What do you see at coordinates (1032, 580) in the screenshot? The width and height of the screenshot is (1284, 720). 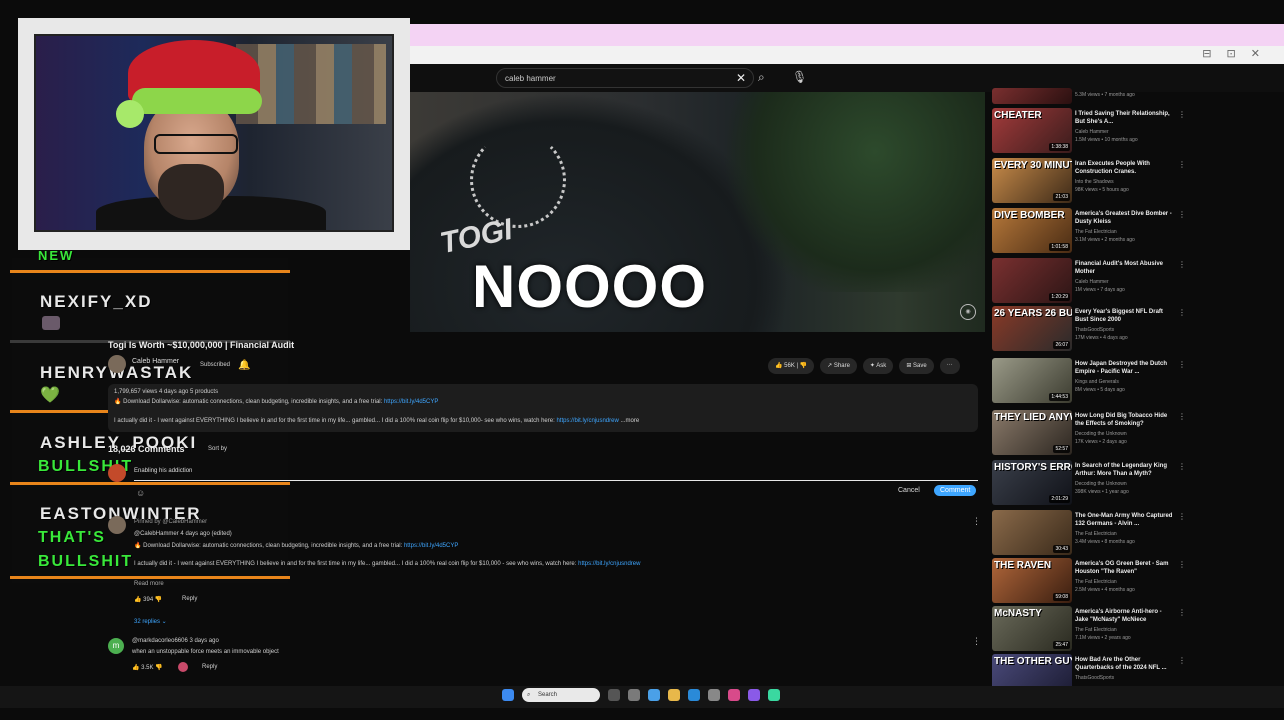 I see `video-thumbnail: THE RAVEN 59:08` at bounding box center [1032, 580].